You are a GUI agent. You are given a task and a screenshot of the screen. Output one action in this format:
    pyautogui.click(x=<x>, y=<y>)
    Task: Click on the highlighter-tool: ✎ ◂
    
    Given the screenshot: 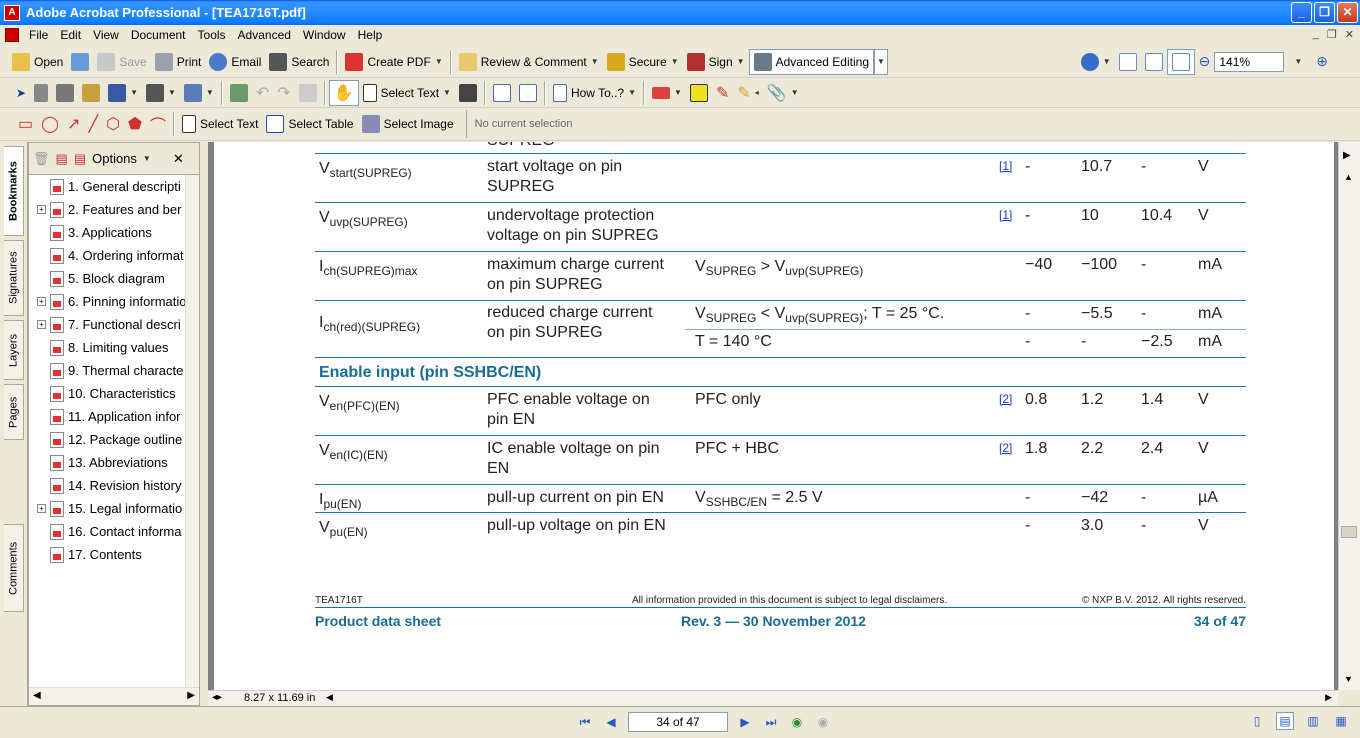 What is the action you would take?
    pyautogui.click(x=747, y=93)
    